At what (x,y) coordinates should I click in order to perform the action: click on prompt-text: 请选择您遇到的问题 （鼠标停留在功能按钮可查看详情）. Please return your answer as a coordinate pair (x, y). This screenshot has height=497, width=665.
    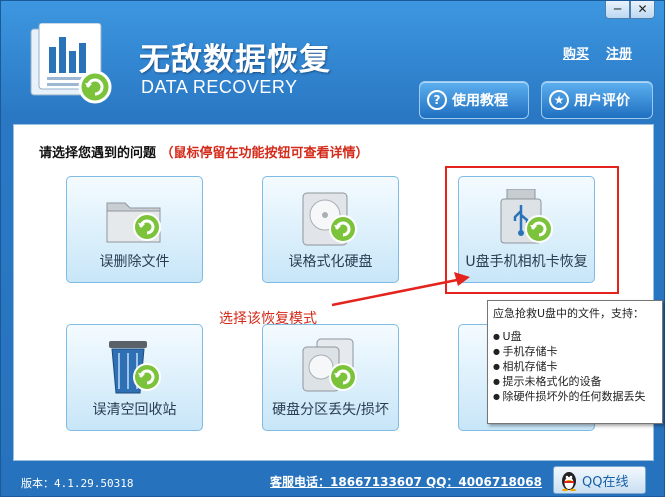
    Looking at the image, I should click on (204, 151).